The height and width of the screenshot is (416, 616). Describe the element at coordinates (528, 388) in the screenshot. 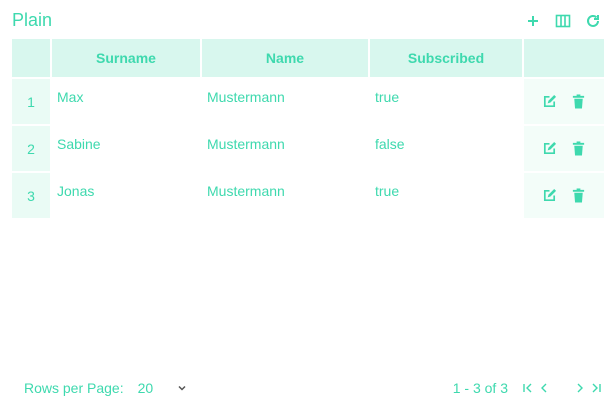

I see `first-page-icon` at that location.